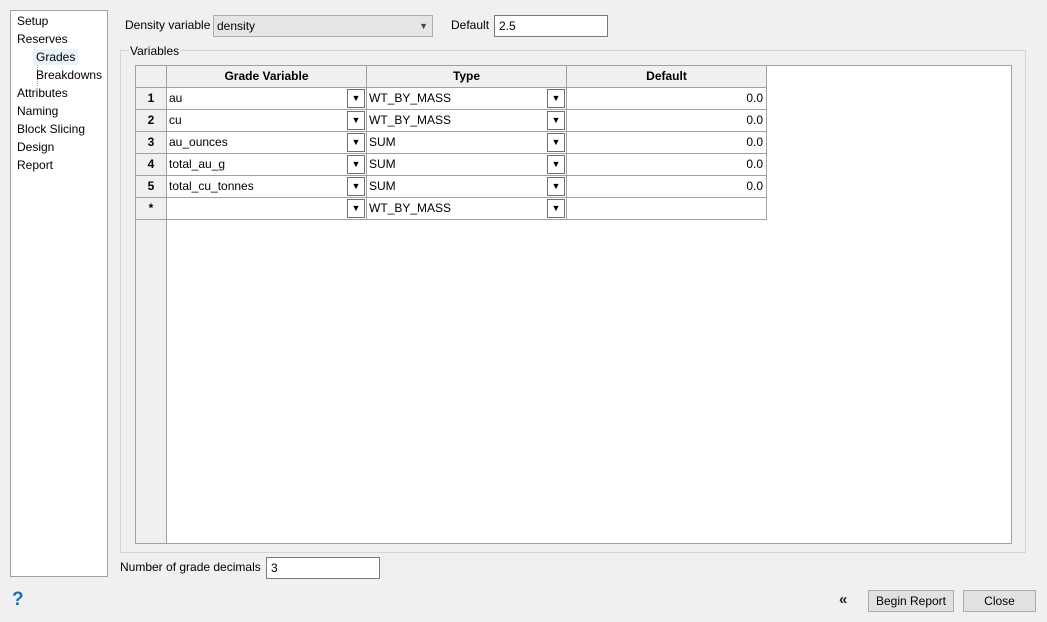 Image resolution: width=1047 pixels, height=622 pixels. Describe the element at coordinates (35, 147) in the screenshot. I see `tree-item-design: Design` at that location.